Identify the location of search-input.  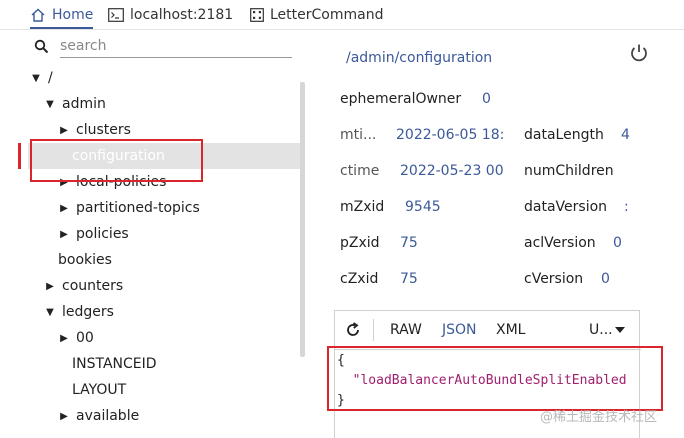
(176, 46).